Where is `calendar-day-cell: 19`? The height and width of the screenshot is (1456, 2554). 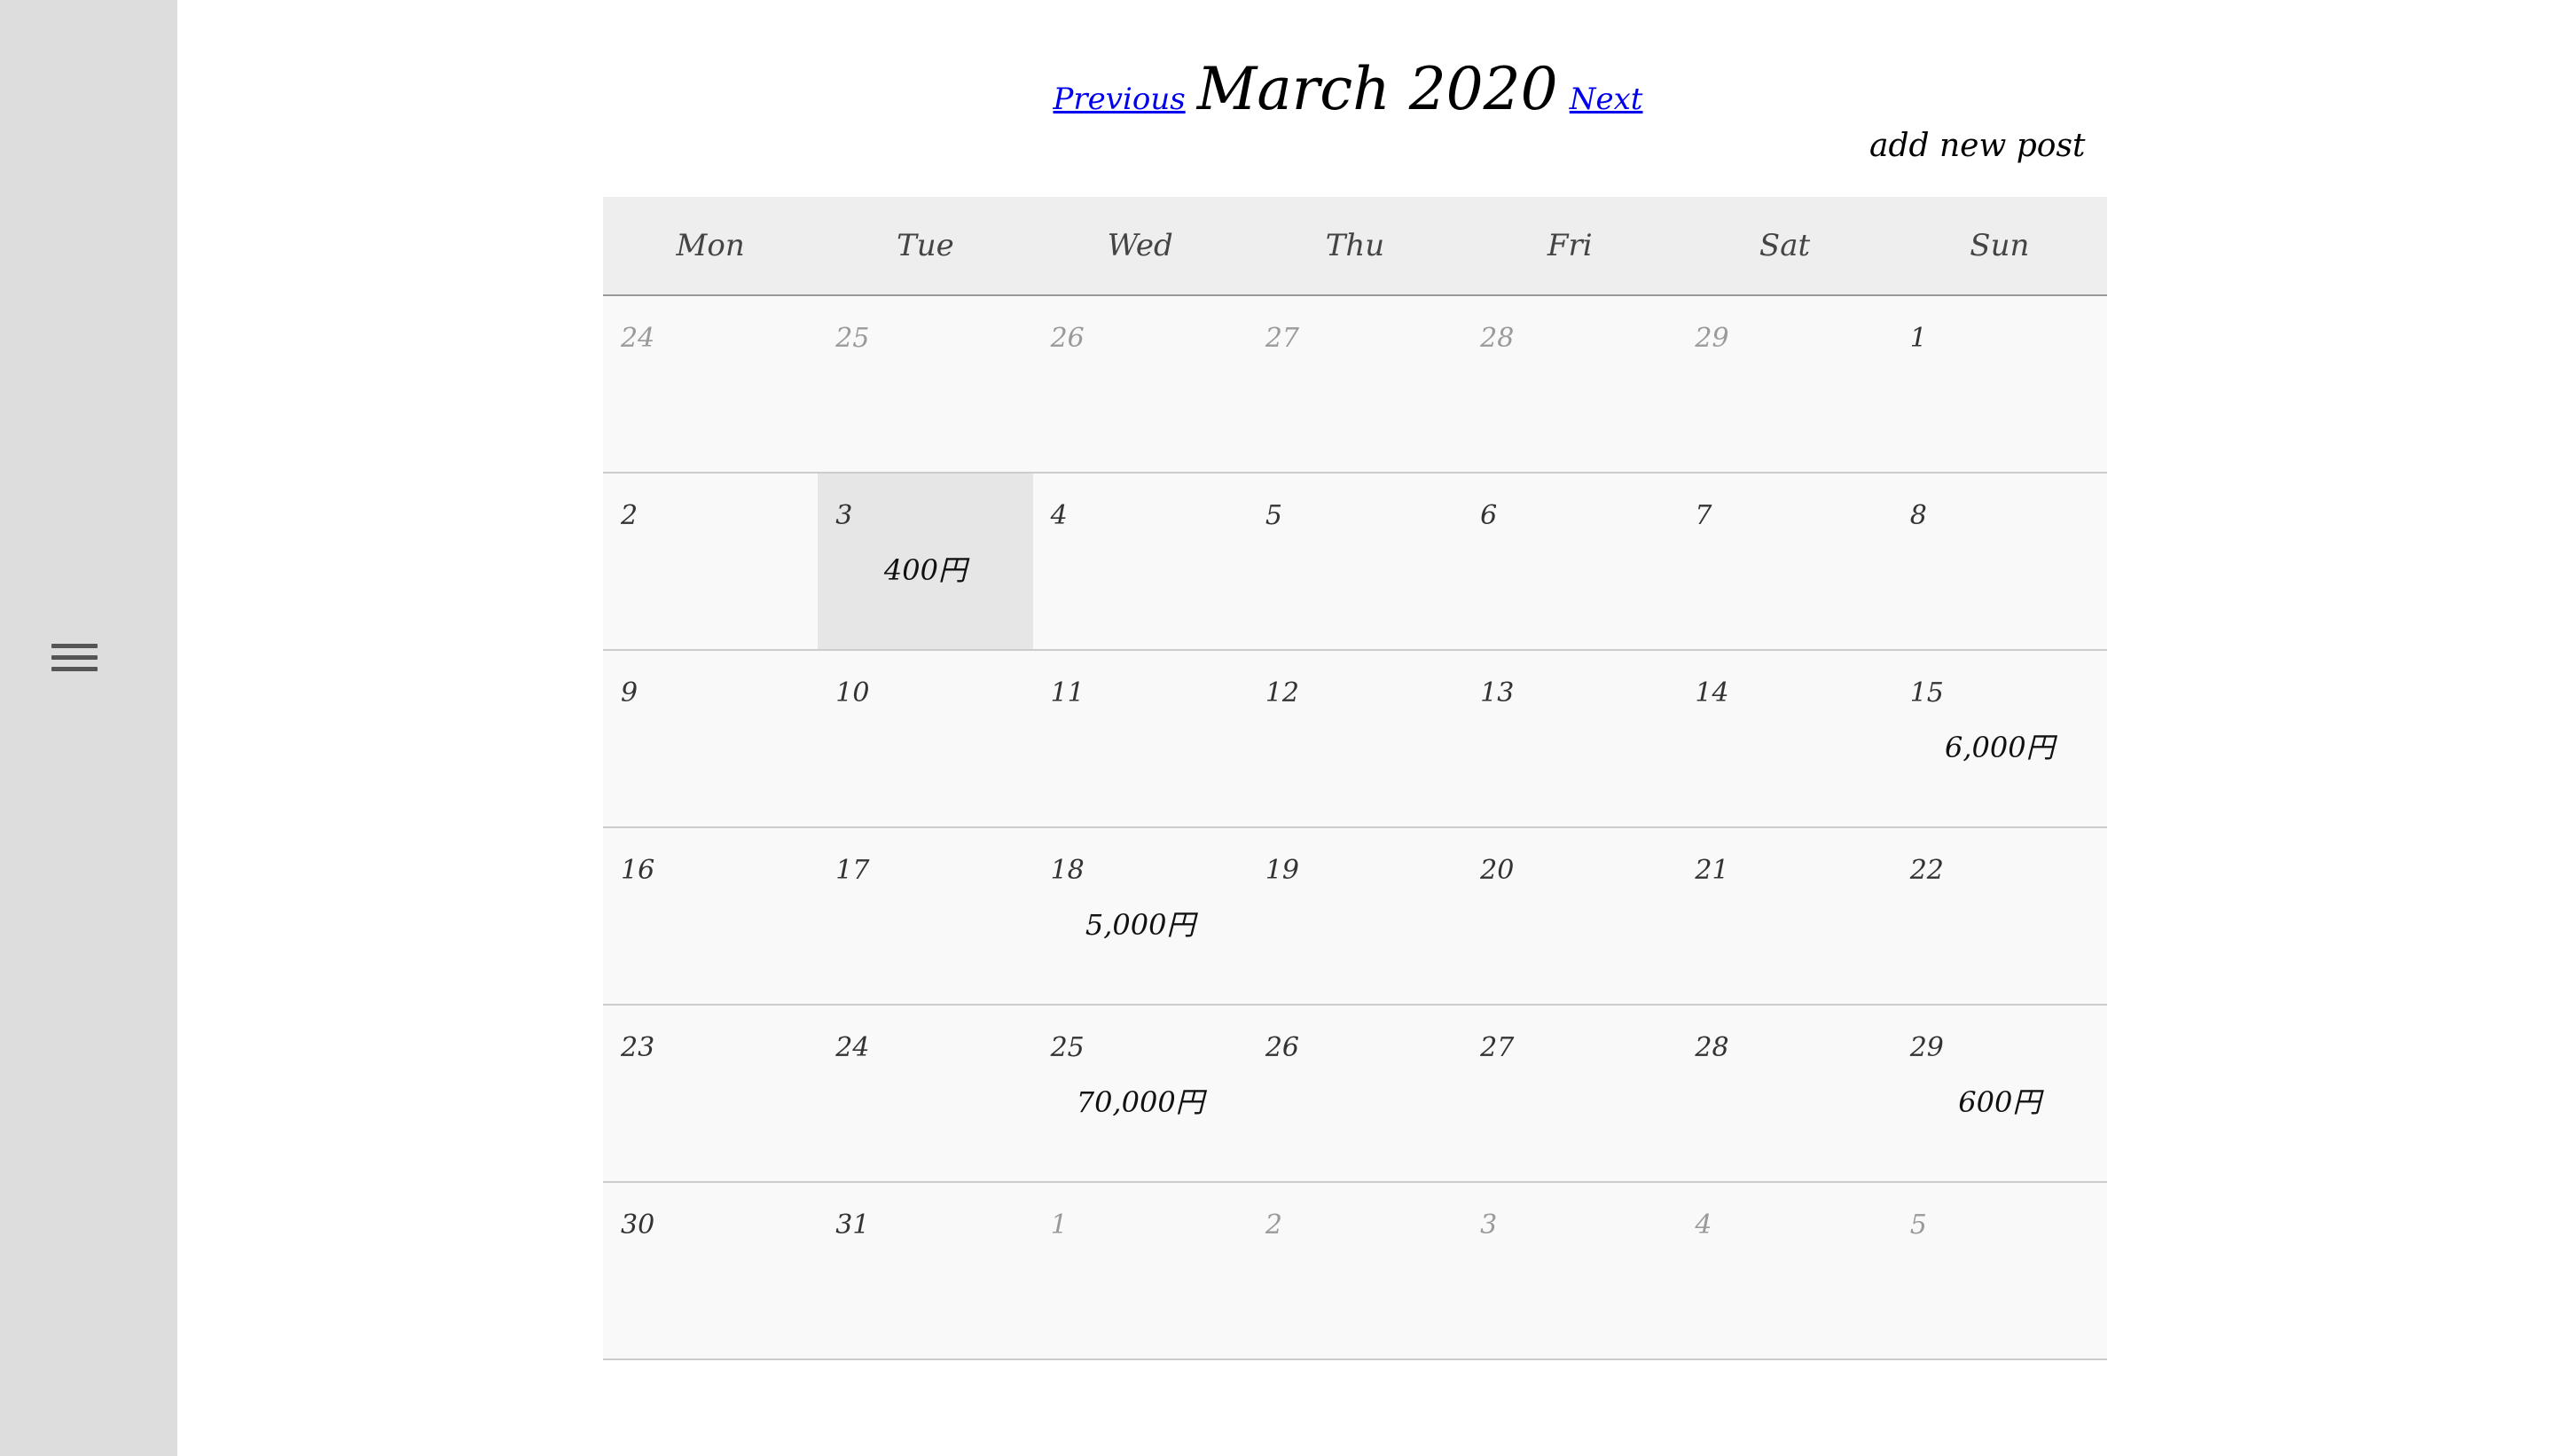
calendar-day-cell: 19 is located at coordinates (1355, 916).